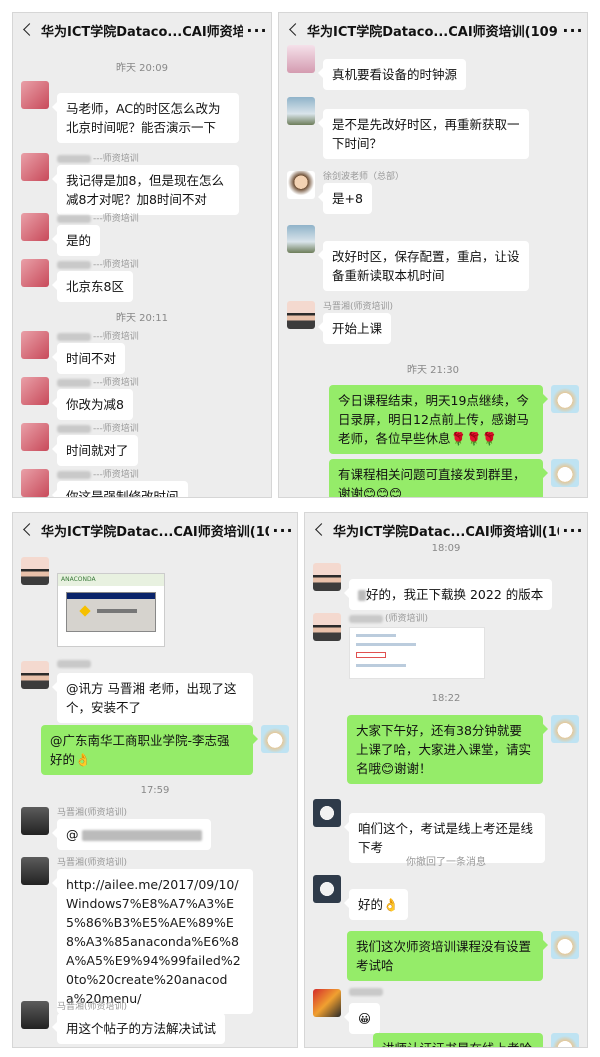 This screenshot has width=600, height=1057. I want to click on message-bubble: 好的，我正下载换 2022 的版本, so click(448, 594).